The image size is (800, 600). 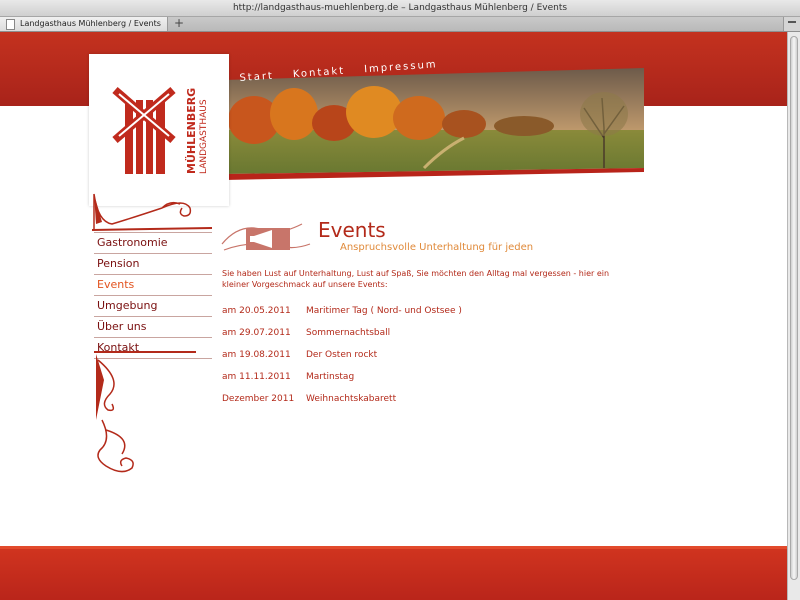 What do you see at coordinates (348, 333) in the screenshot?
I see `event-name: Sommernachtsball` at bounding box center [348, 333].